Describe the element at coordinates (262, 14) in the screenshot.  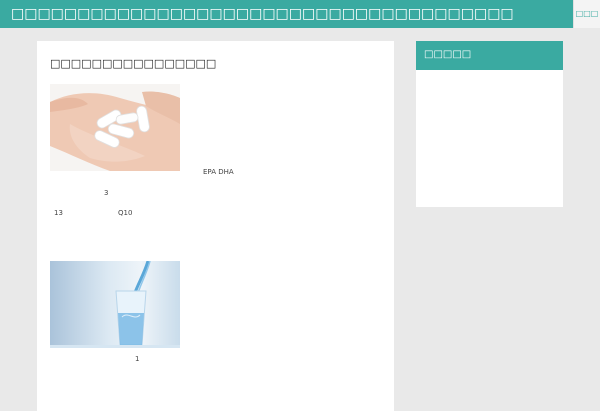
I see `site-title: □□□□□□□□□□□□□□□□□□□□□□□□□□□□□□□□□□□□□□` at that location.